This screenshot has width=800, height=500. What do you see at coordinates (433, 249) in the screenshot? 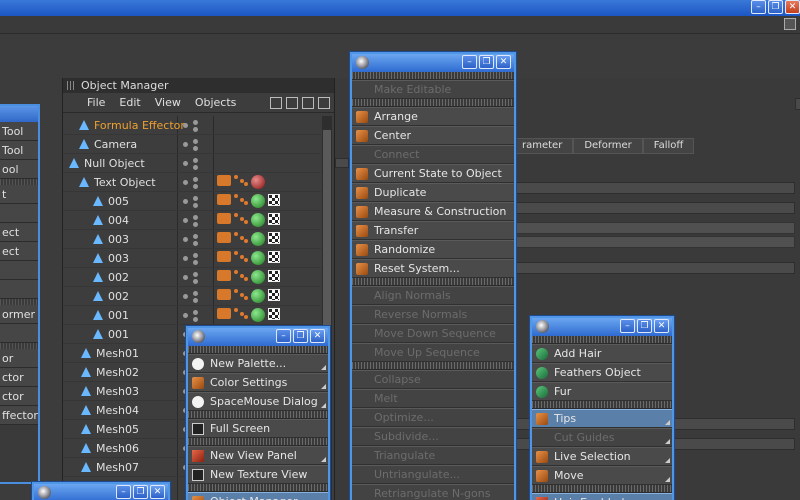
I see `palette-item: Randomize` at bounding box center [433, 249].